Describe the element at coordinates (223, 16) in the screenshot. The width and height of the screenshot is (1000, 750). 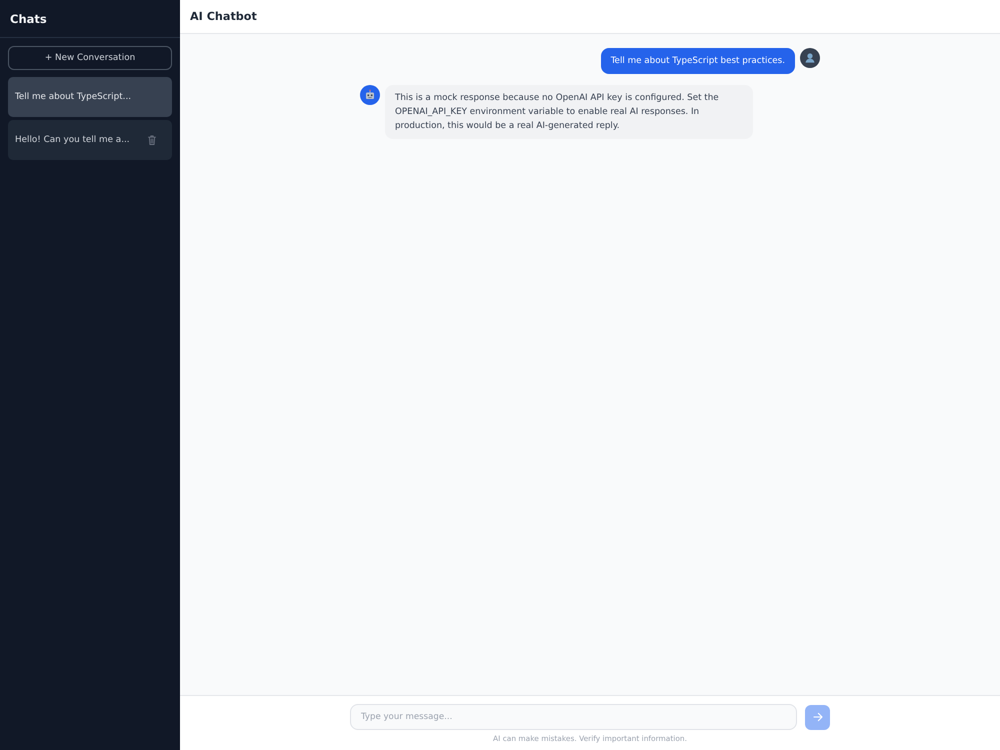
I see `app-title: AI Chatbot` at that location.